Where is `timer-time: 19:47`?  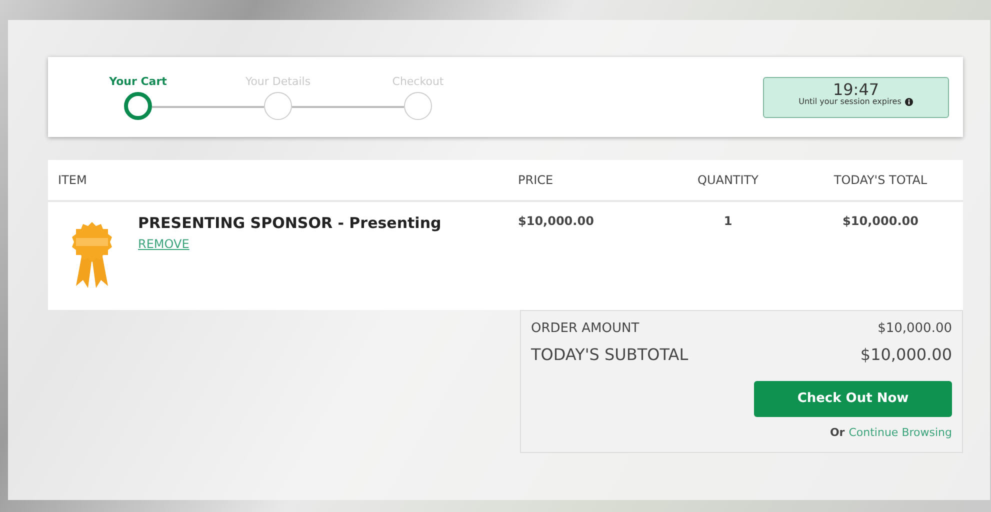 timer-time: 19:47 is located at coordinates (856, 89).